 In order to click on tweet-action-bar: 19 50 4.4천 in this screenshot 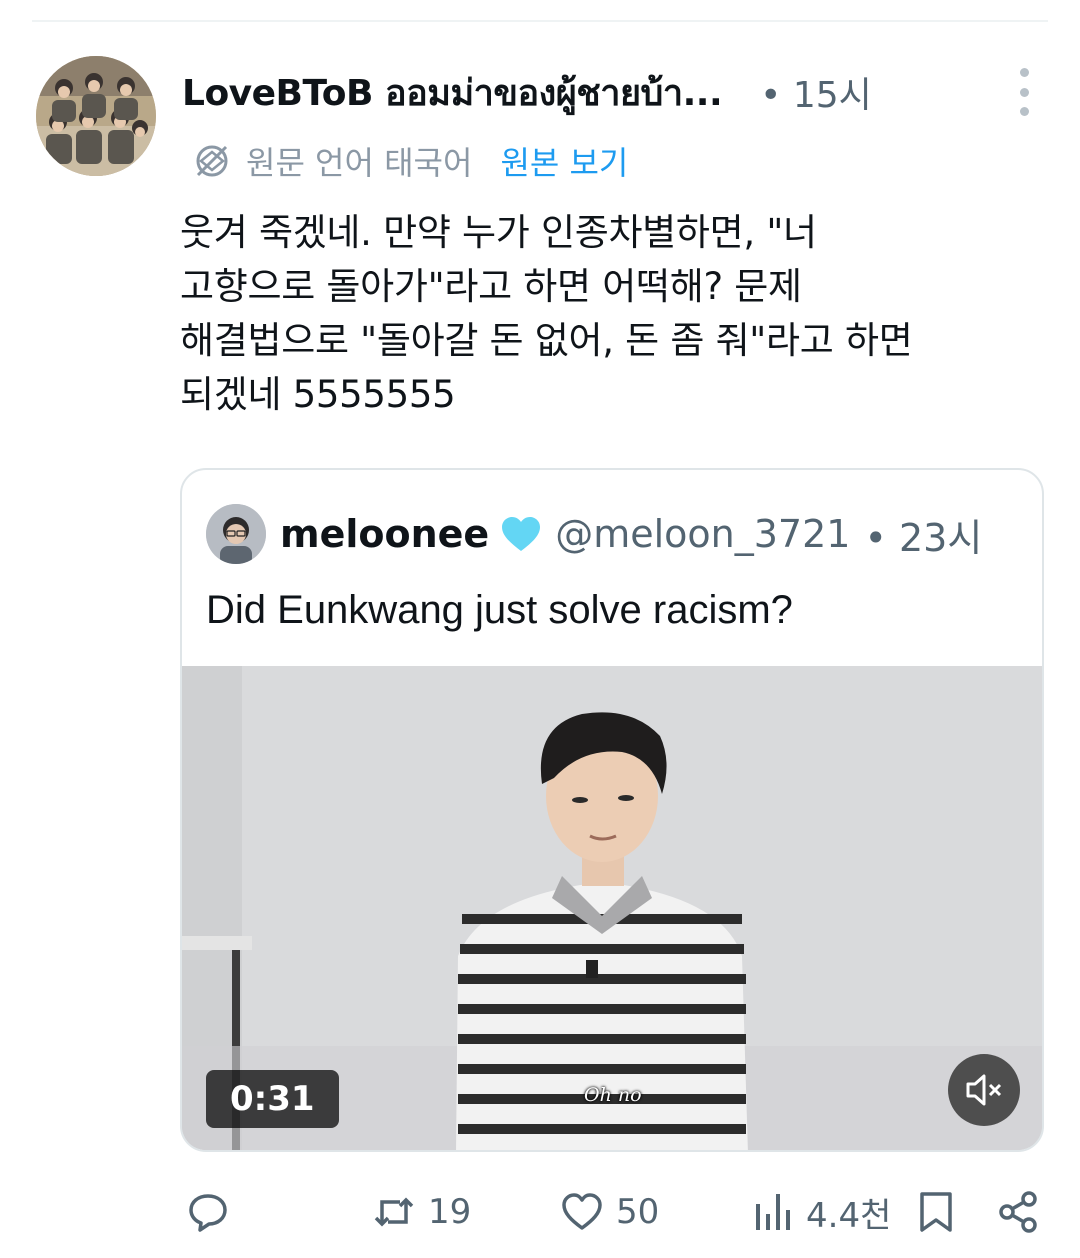, I will do `click(615, 1212)`.